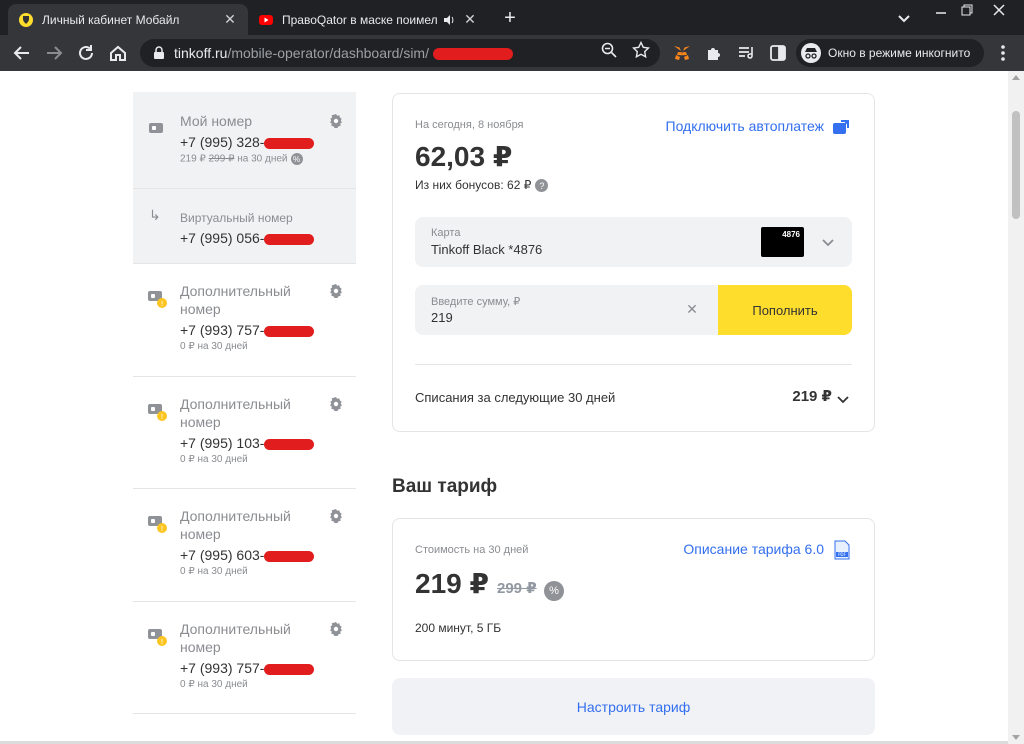  I want to click on url-path: /mobile-operator/dashboard/sim/, so click(328, 53).